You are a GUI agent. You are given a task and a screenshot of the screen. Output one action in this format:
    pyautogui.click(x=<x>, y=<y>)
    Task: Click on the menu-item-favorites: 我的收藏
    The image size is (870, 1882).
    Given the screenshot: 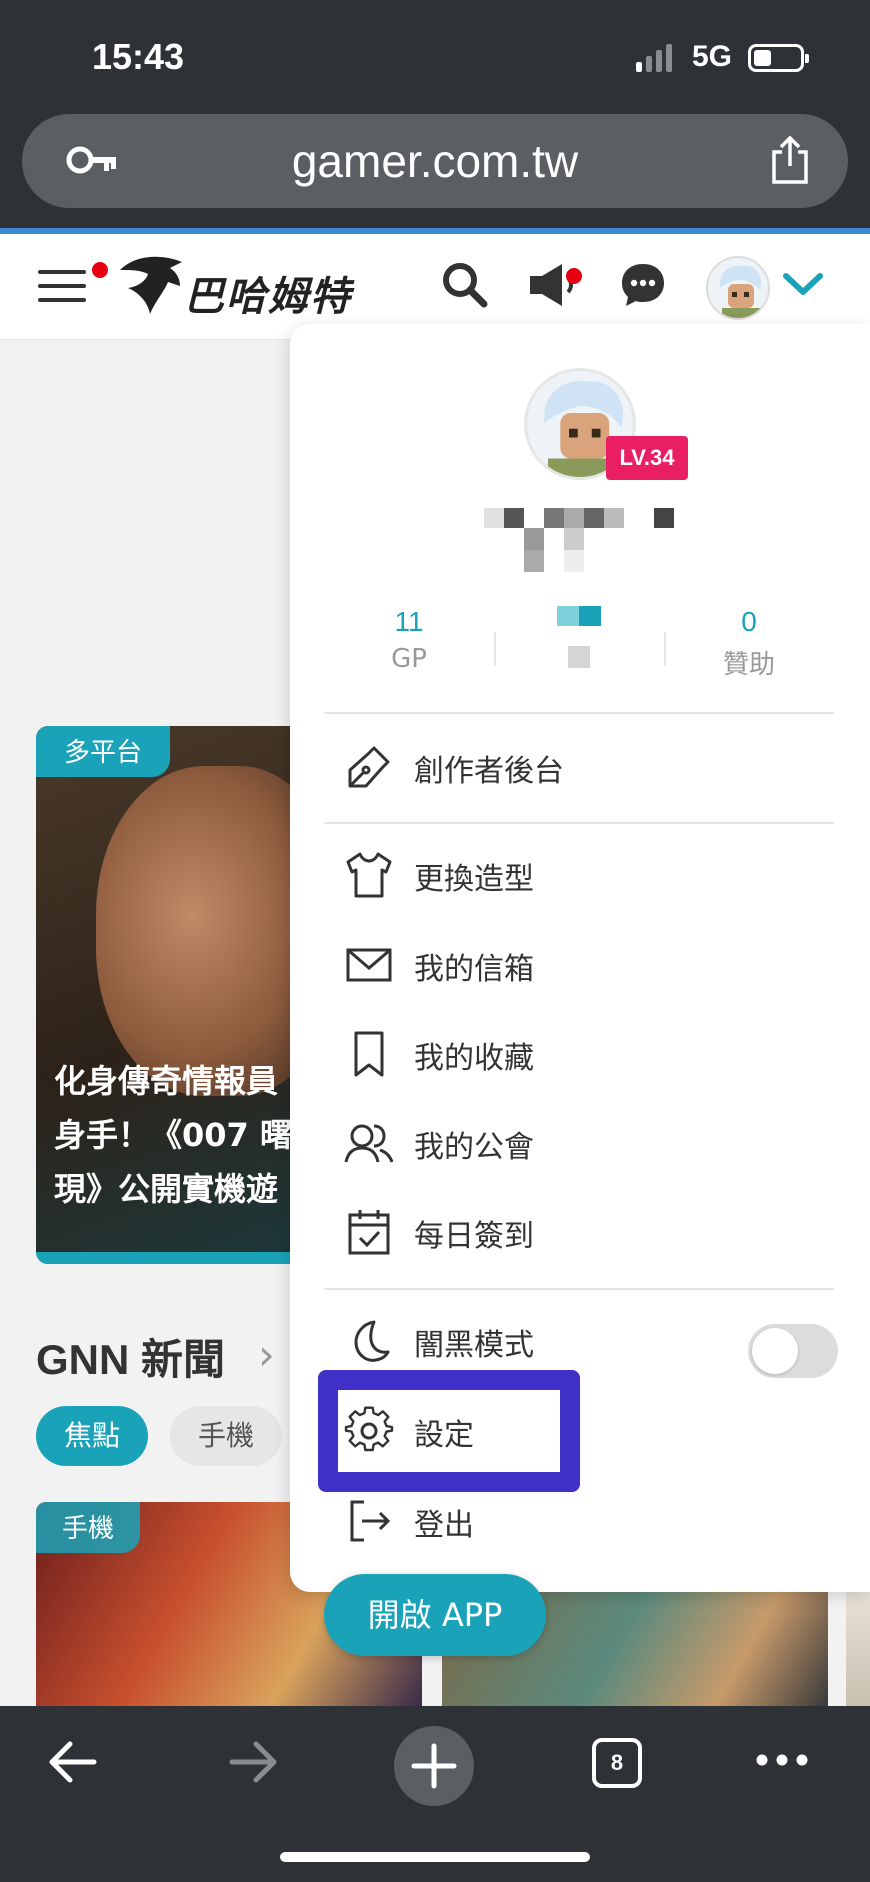 What is the action you would take?
    pyautogui.click(x=579, y=1055)
    